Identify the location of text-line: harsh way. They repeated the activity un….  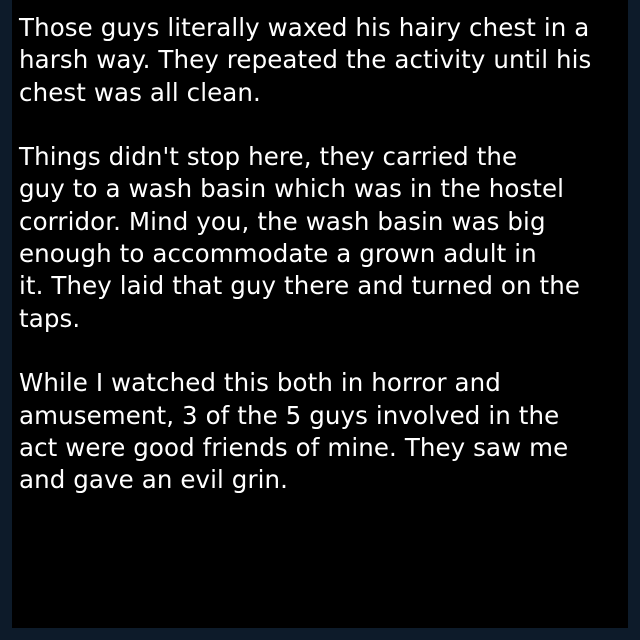
(305, 60).